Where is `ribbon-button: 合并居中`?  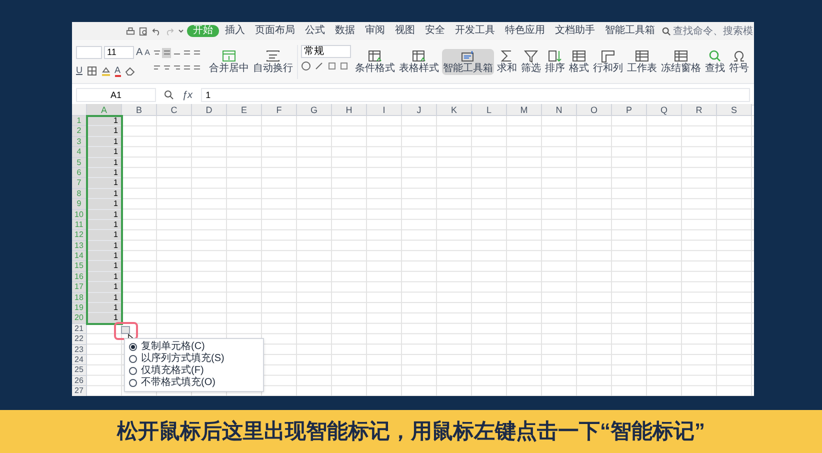 ribbon-button: 合并居中 is located at coordinates (229, 61).